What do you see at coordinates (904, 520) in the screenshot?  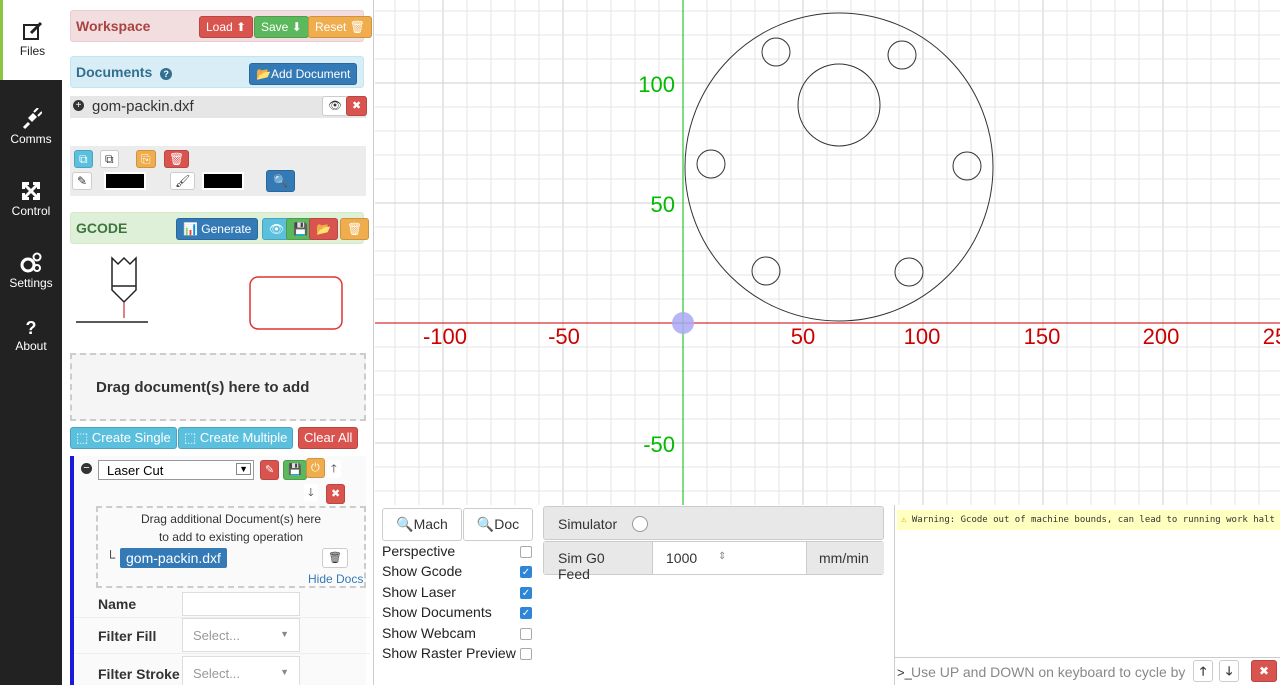 I see `warning-icon: ⚠` at bounding box center [904, 520].